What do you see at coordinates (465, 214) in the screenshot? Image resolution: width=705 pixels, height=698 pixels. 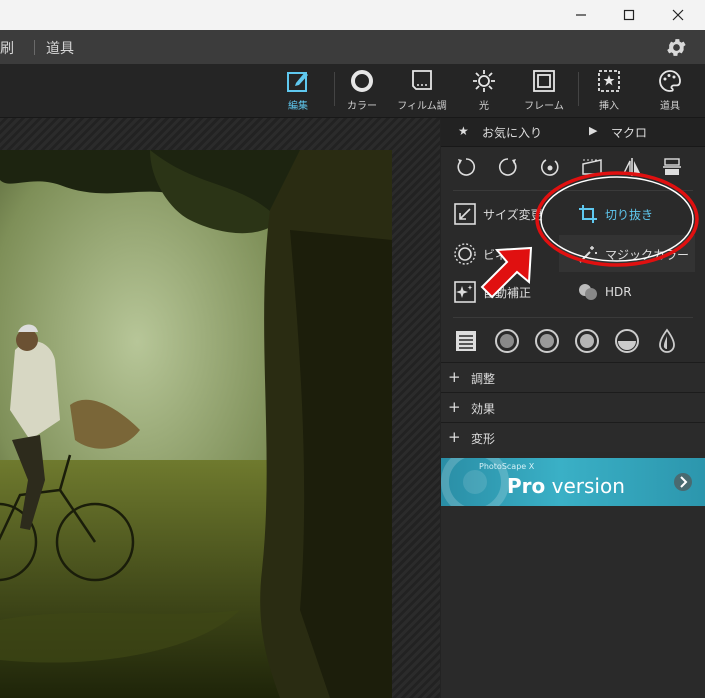 I see `resize-icon` at bounding box center [465, 214].